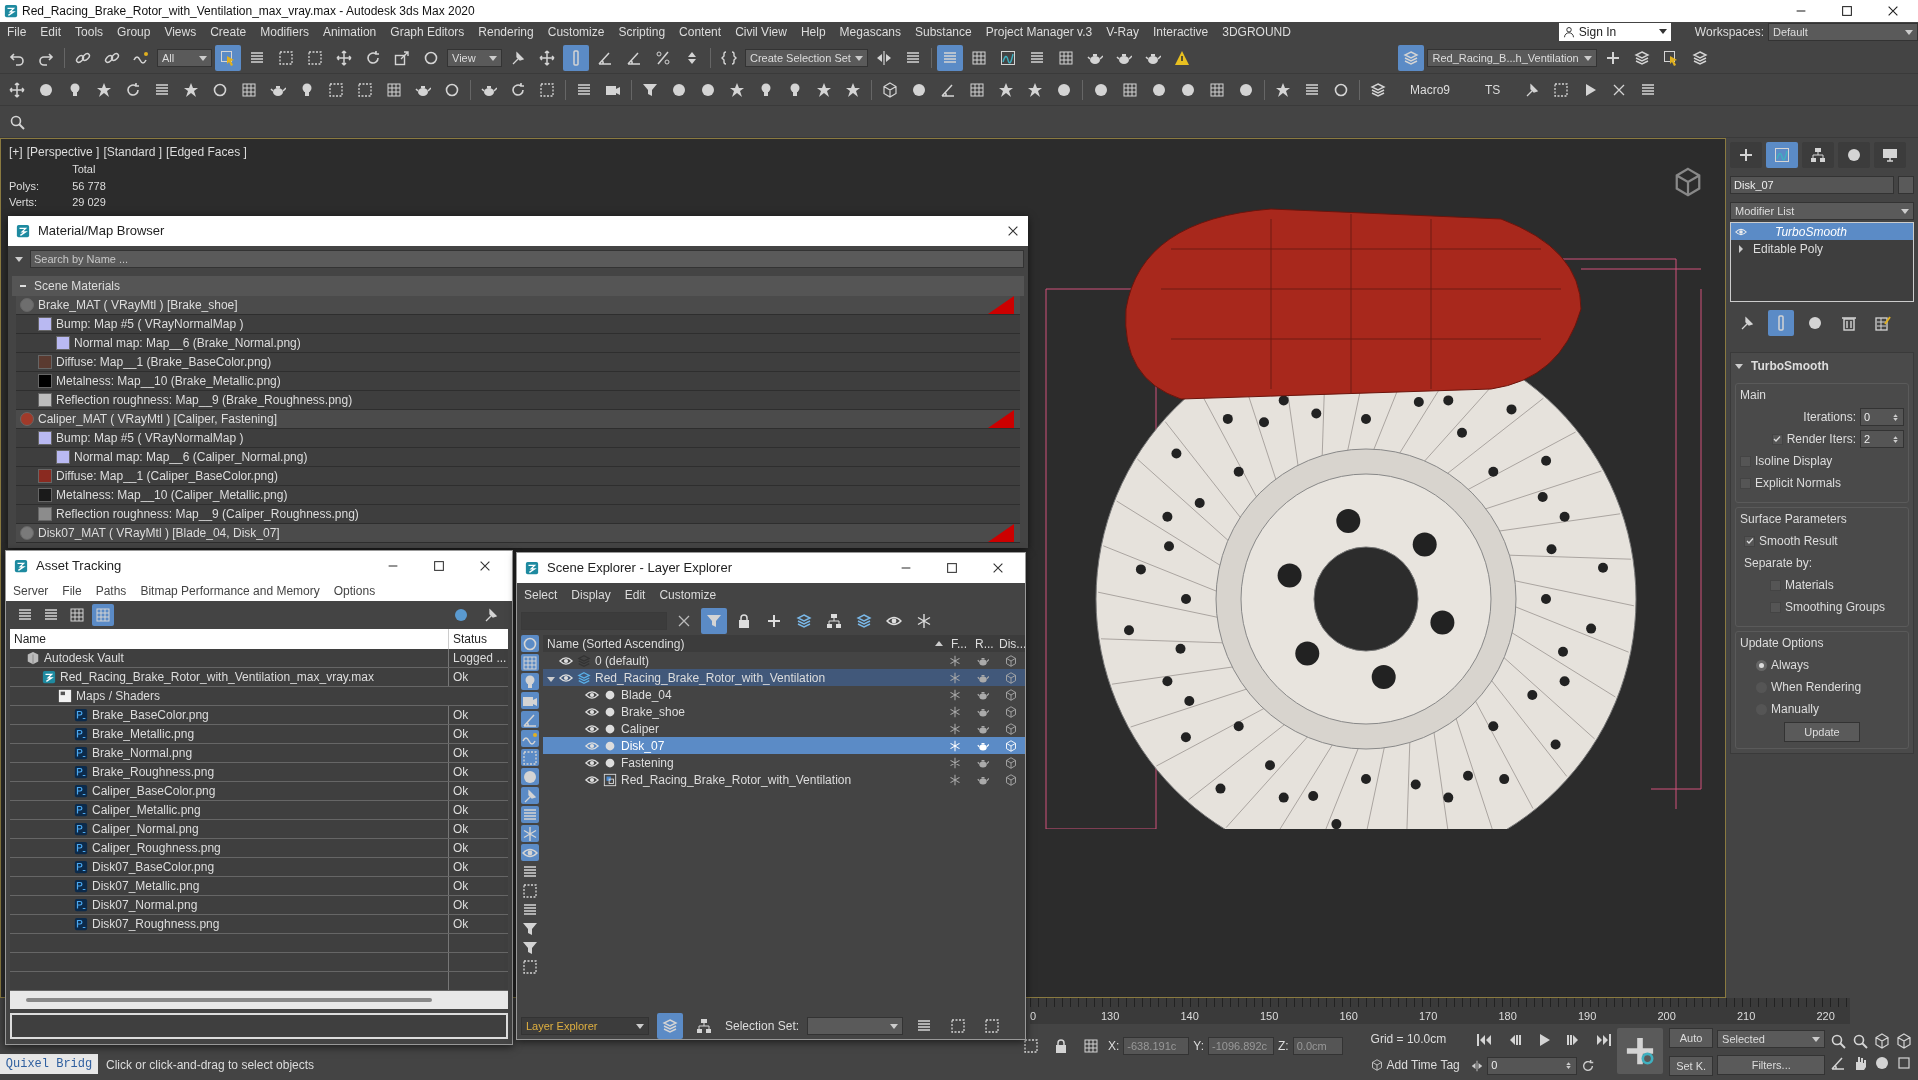 This screenshot has width=1918, height=1080. I want to click on asset-name: Disk07_Metallic.png, so click(146, 886).